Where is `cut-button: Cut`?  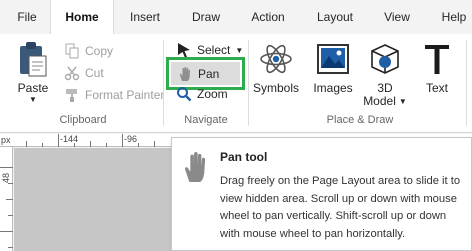 cut-button: Cut is located at coordinates (84, 73).